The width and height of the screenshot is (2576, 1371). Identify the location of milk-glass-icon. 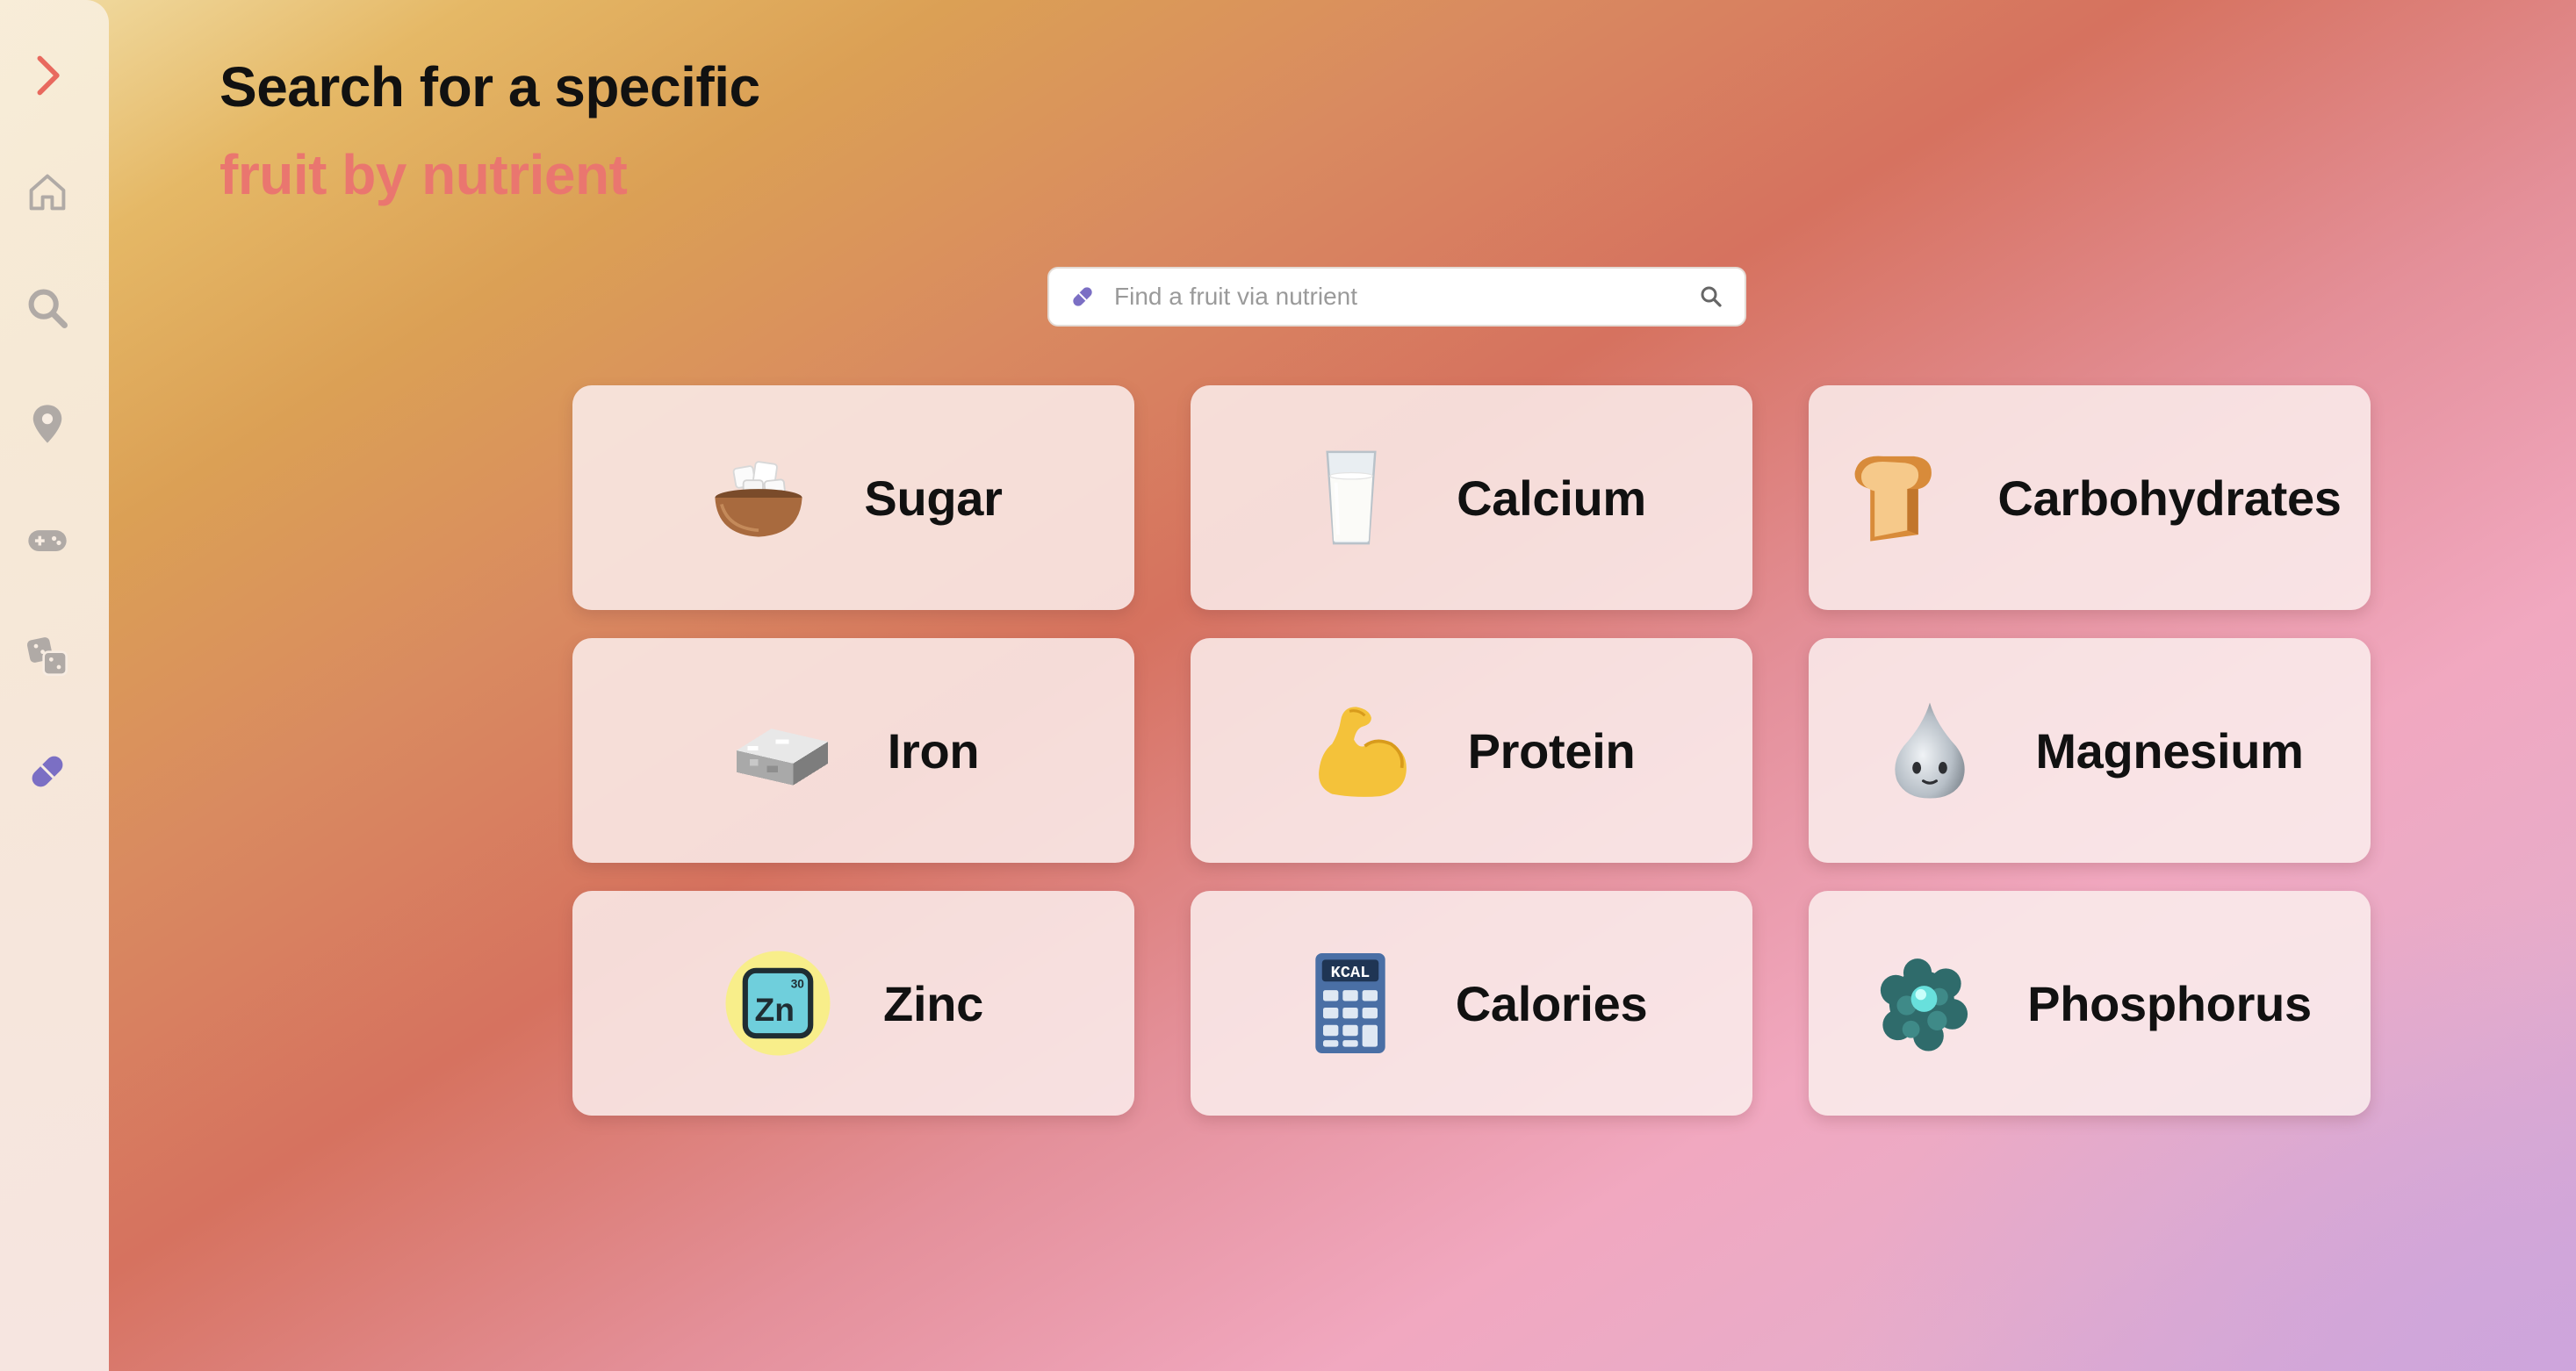
(1351, 497).